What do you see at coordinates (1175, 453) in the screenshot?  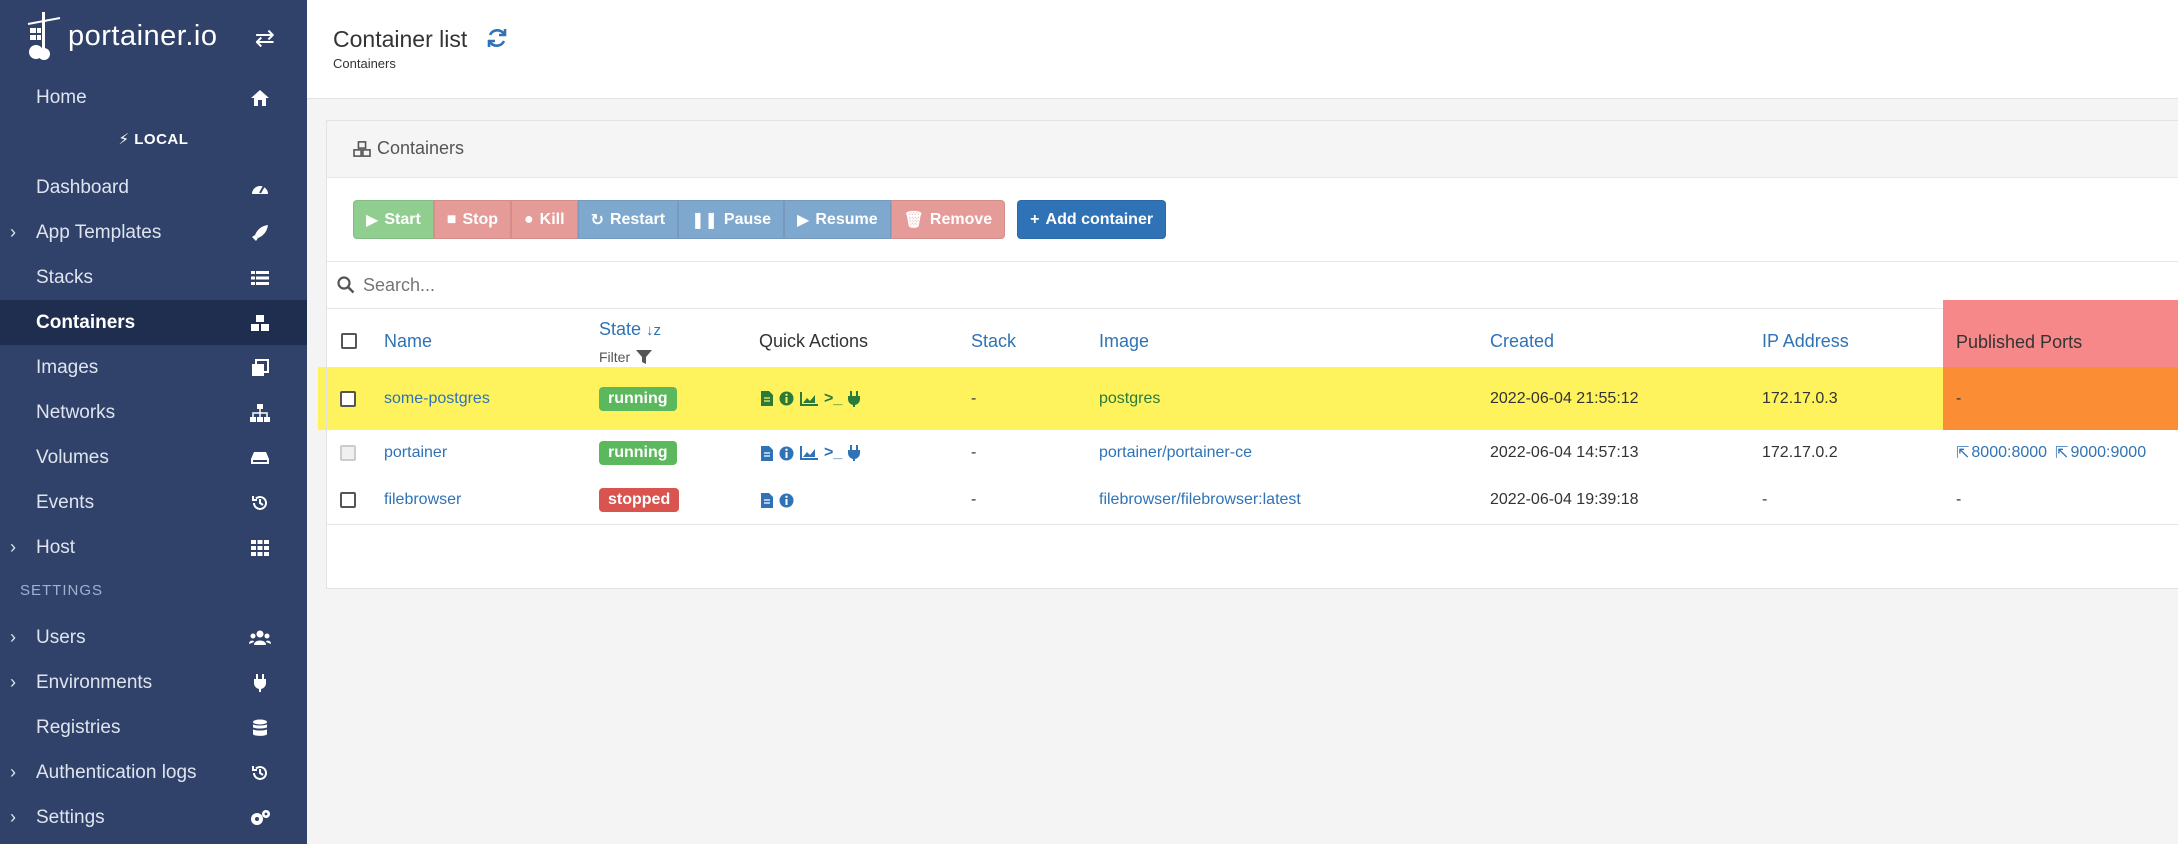 I see `image-link: portainer/portainer-ce` at bounding box center [1175, 453].